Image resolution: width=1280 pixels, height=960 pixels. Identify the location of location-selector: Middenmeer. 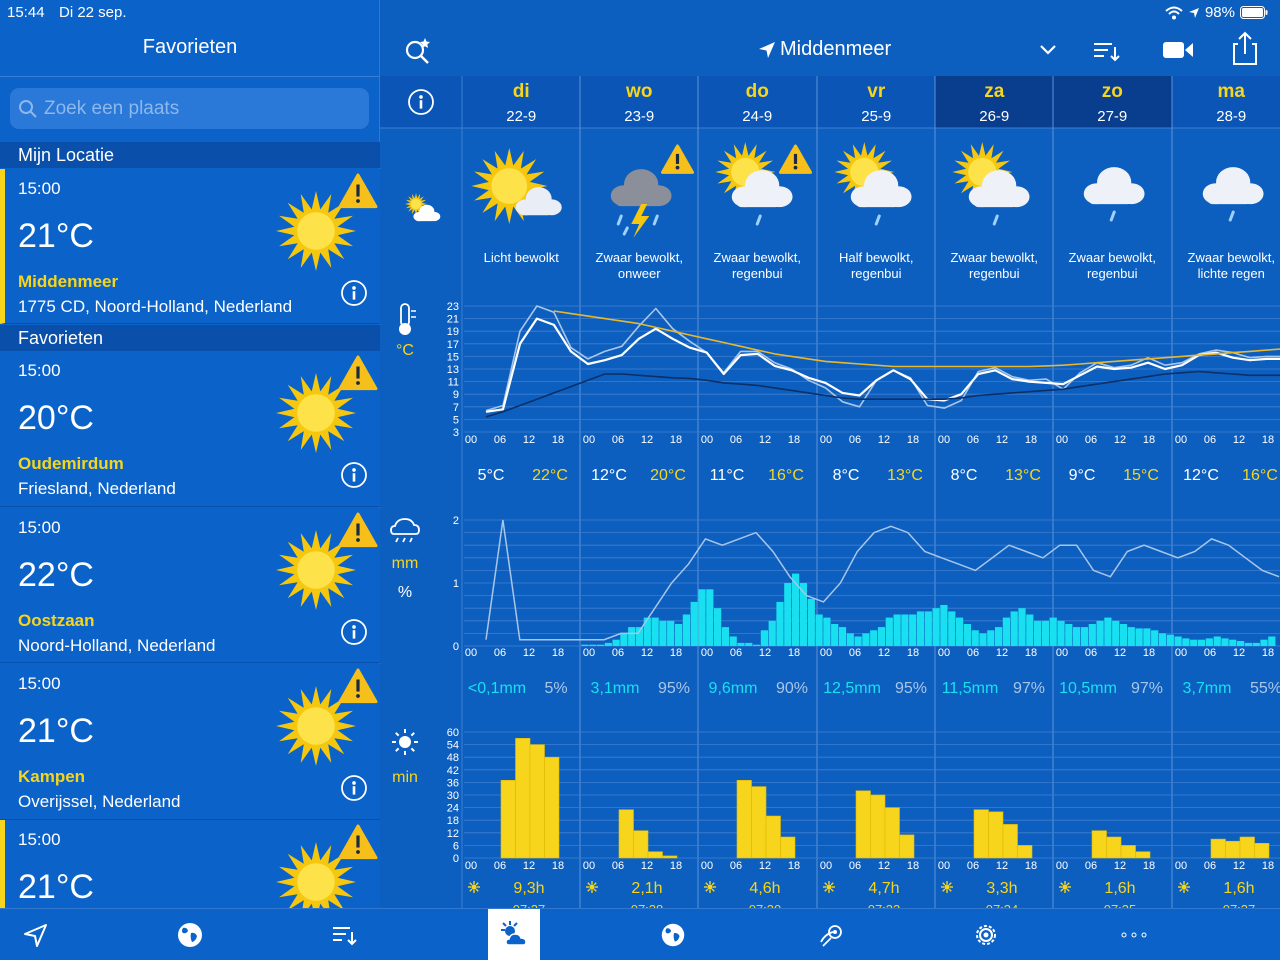
(824, 49).